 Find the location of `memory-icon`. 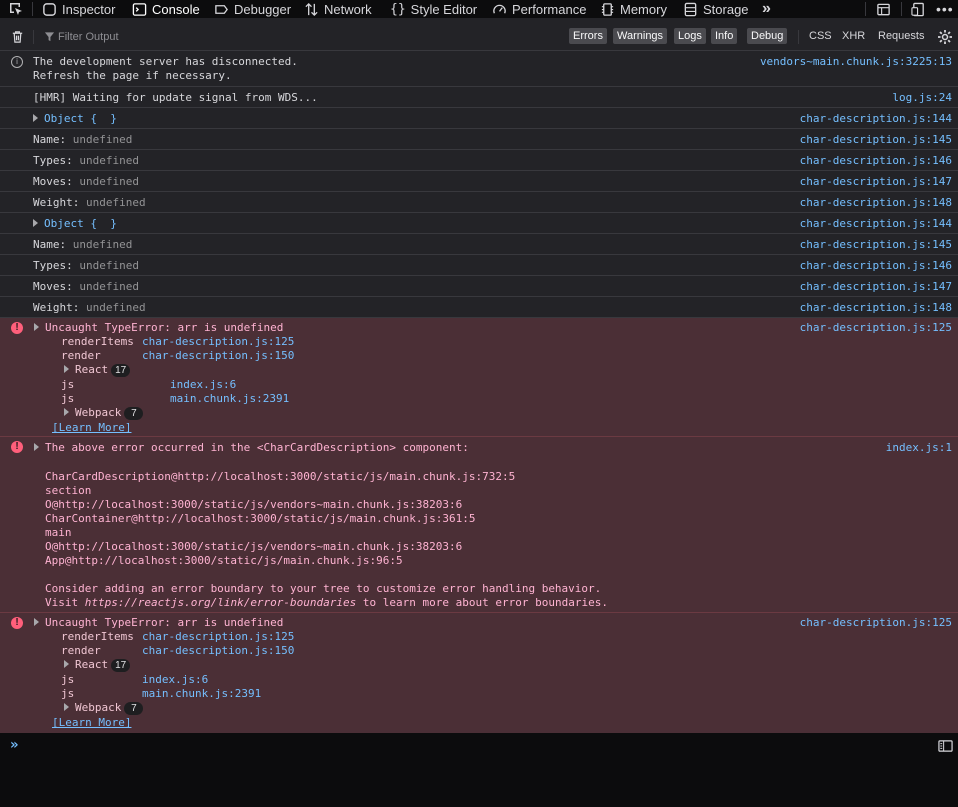

memory-icon is located at coordinates (607, 9).